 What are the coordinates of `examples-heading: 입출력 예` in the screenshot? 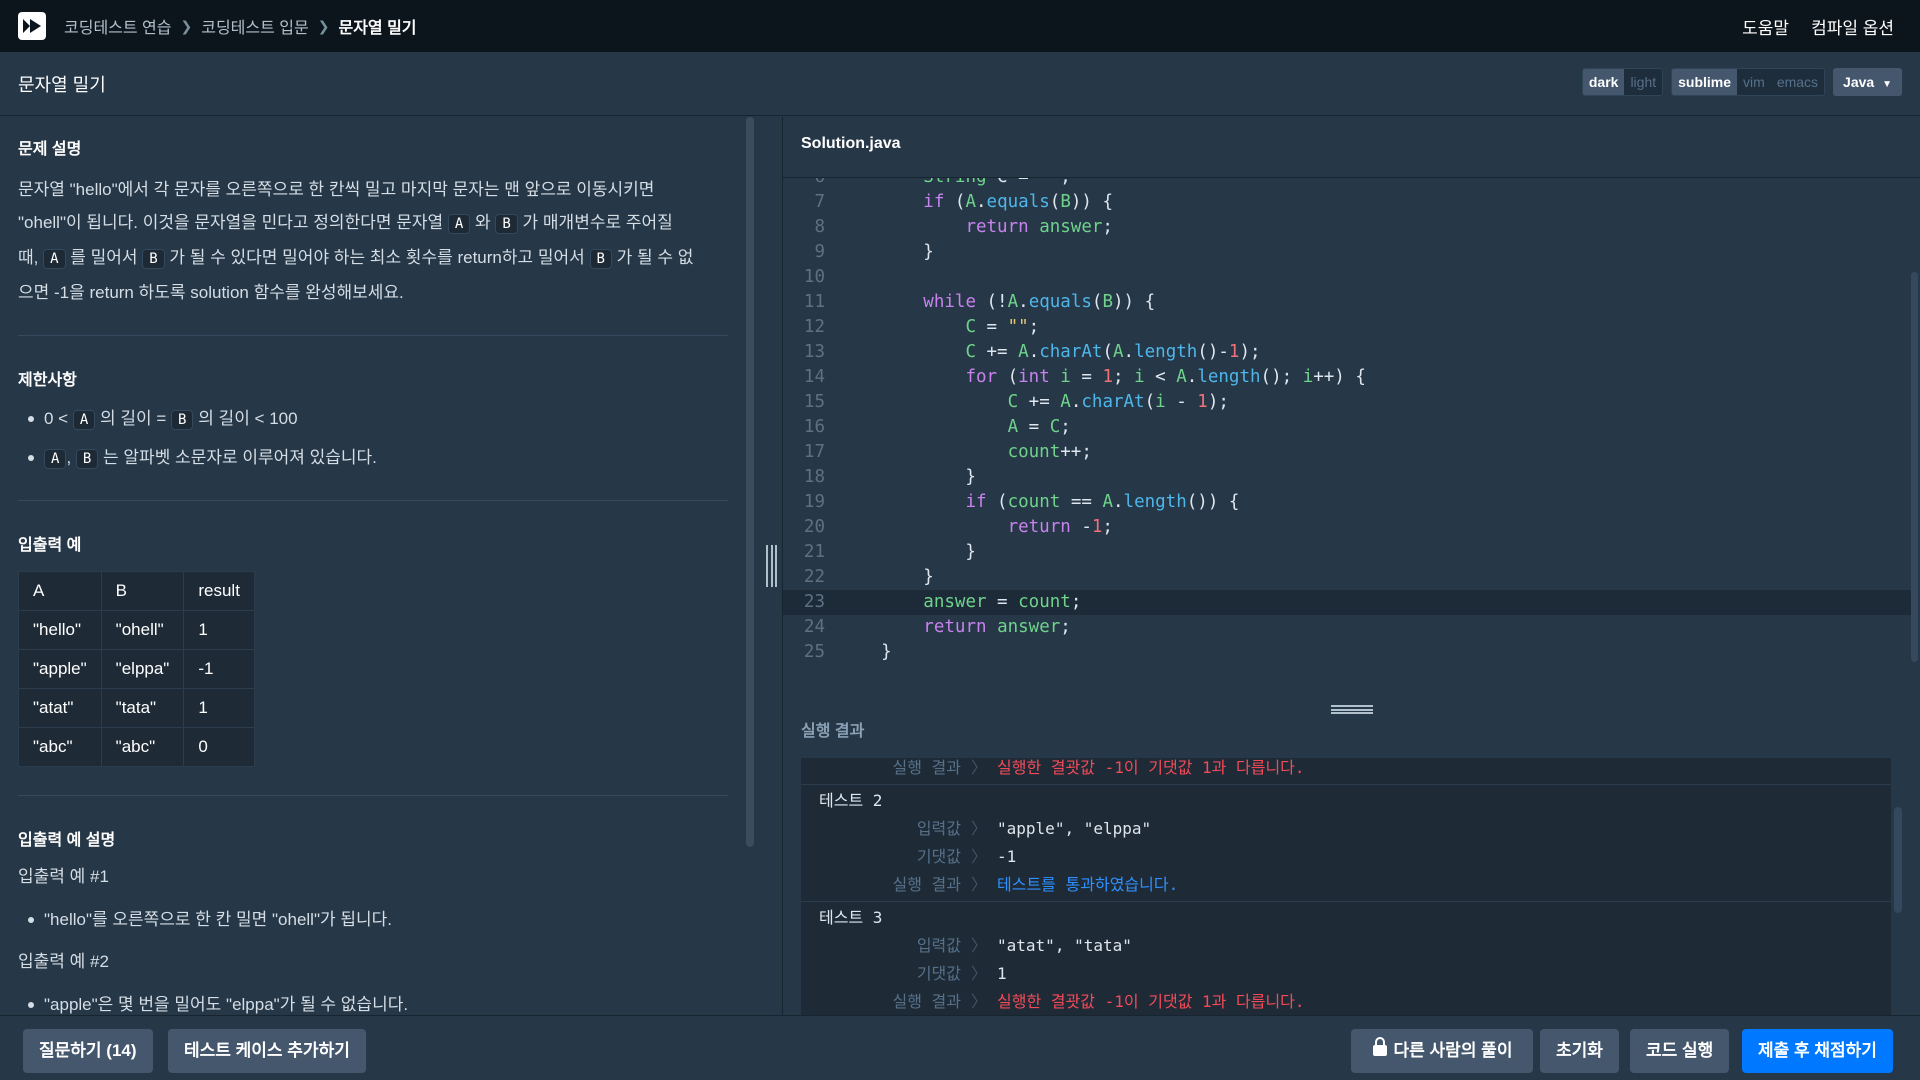 It's located at (50, 545).